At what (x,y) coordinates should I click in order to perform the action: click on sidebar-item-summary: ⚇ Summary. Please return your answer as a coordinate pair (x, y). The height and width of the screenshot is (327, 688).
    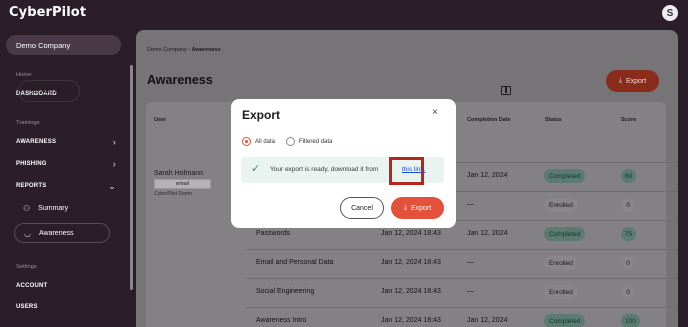
    Looking at the image, I should click on (62, 208).